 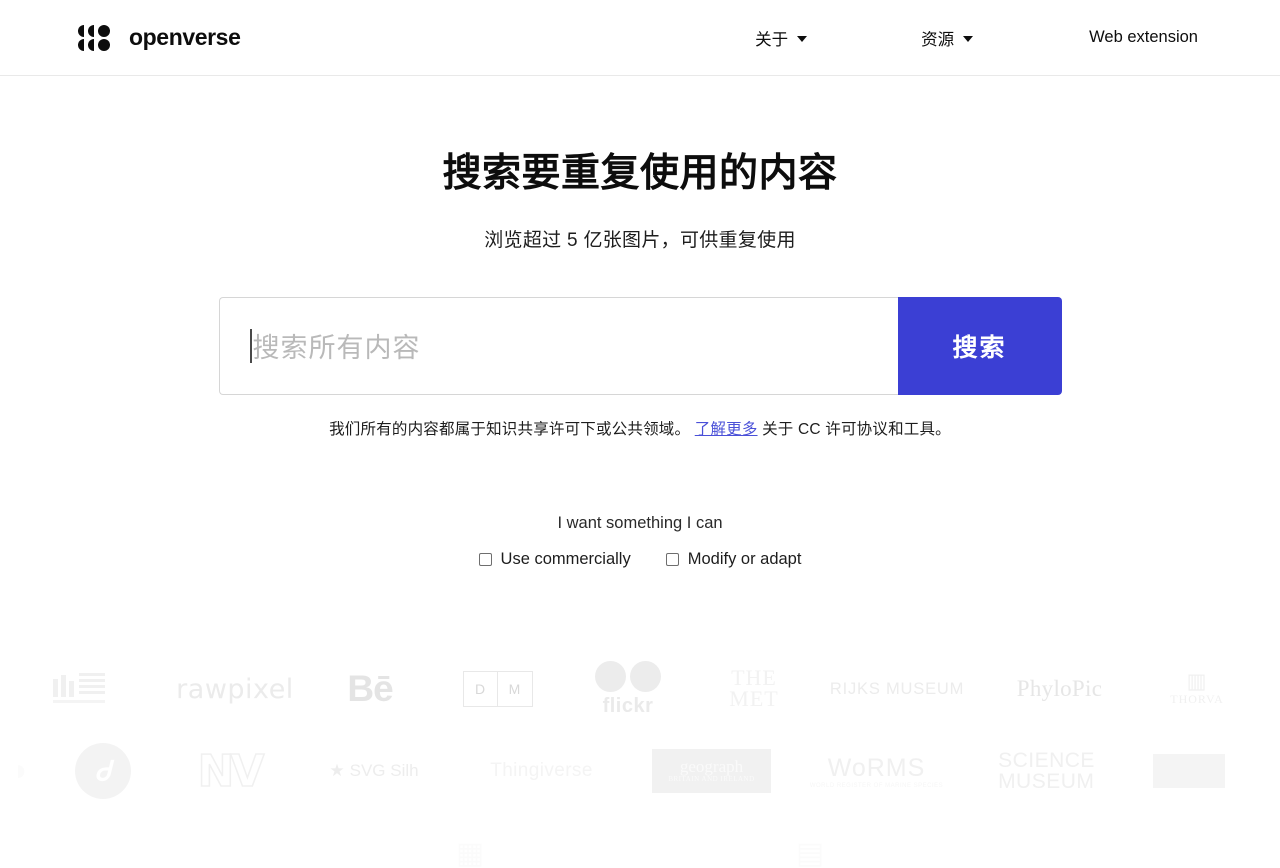 I want to click on filter-use-commercially-label: Use commercially, so click(x=565, y=558).